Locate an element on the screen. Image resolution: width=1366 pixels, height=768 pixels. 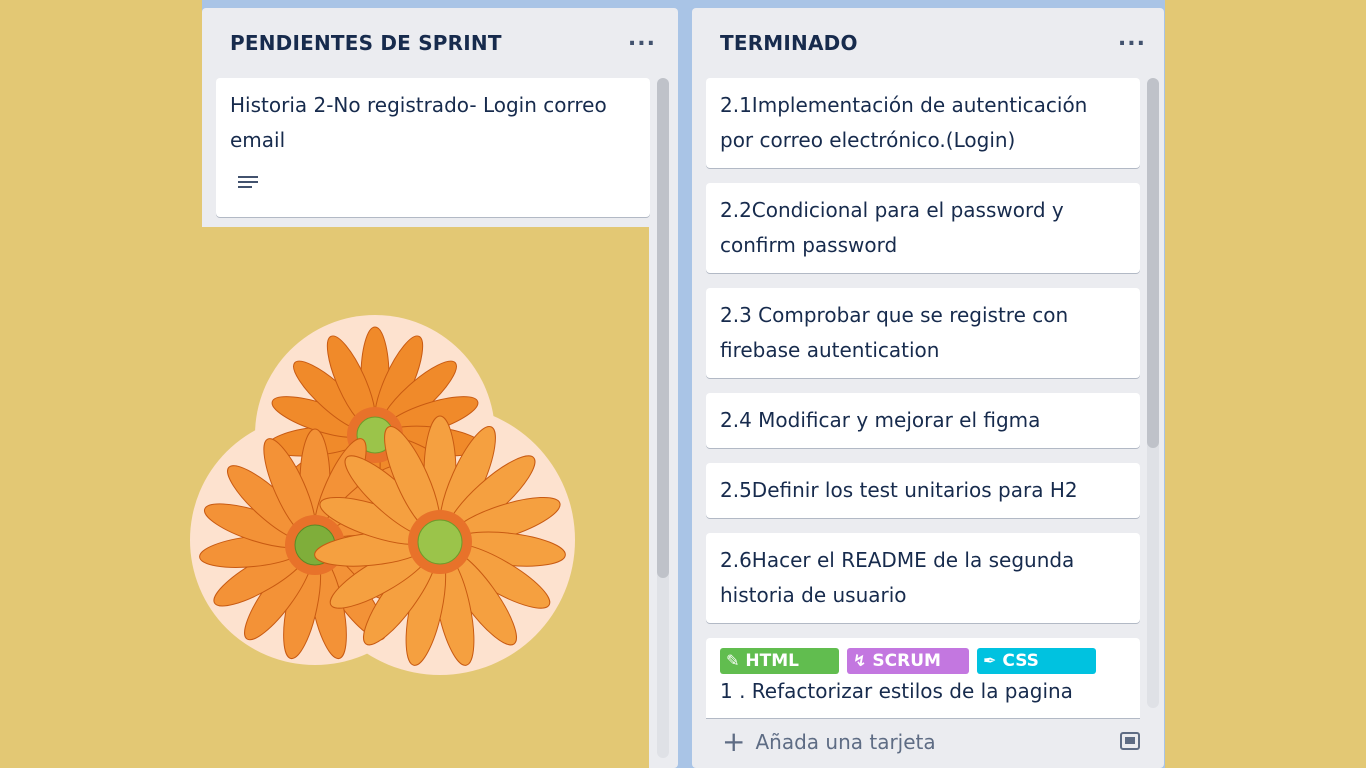
card-labels: ✎ HTML ↯ SCRUM ✒ CSS is located at coordinates (923, 661).